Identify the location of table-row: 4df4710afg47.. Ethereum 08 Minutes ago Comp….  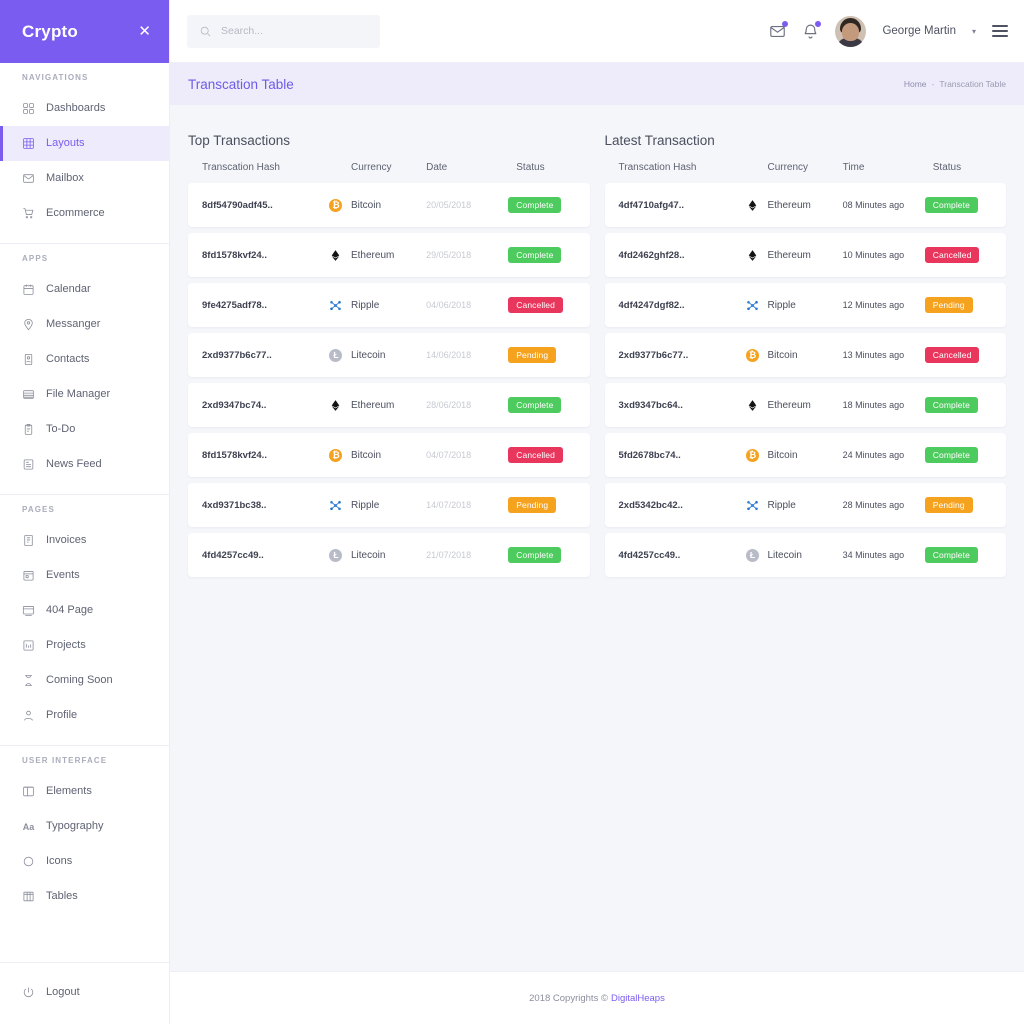
(805, 205).